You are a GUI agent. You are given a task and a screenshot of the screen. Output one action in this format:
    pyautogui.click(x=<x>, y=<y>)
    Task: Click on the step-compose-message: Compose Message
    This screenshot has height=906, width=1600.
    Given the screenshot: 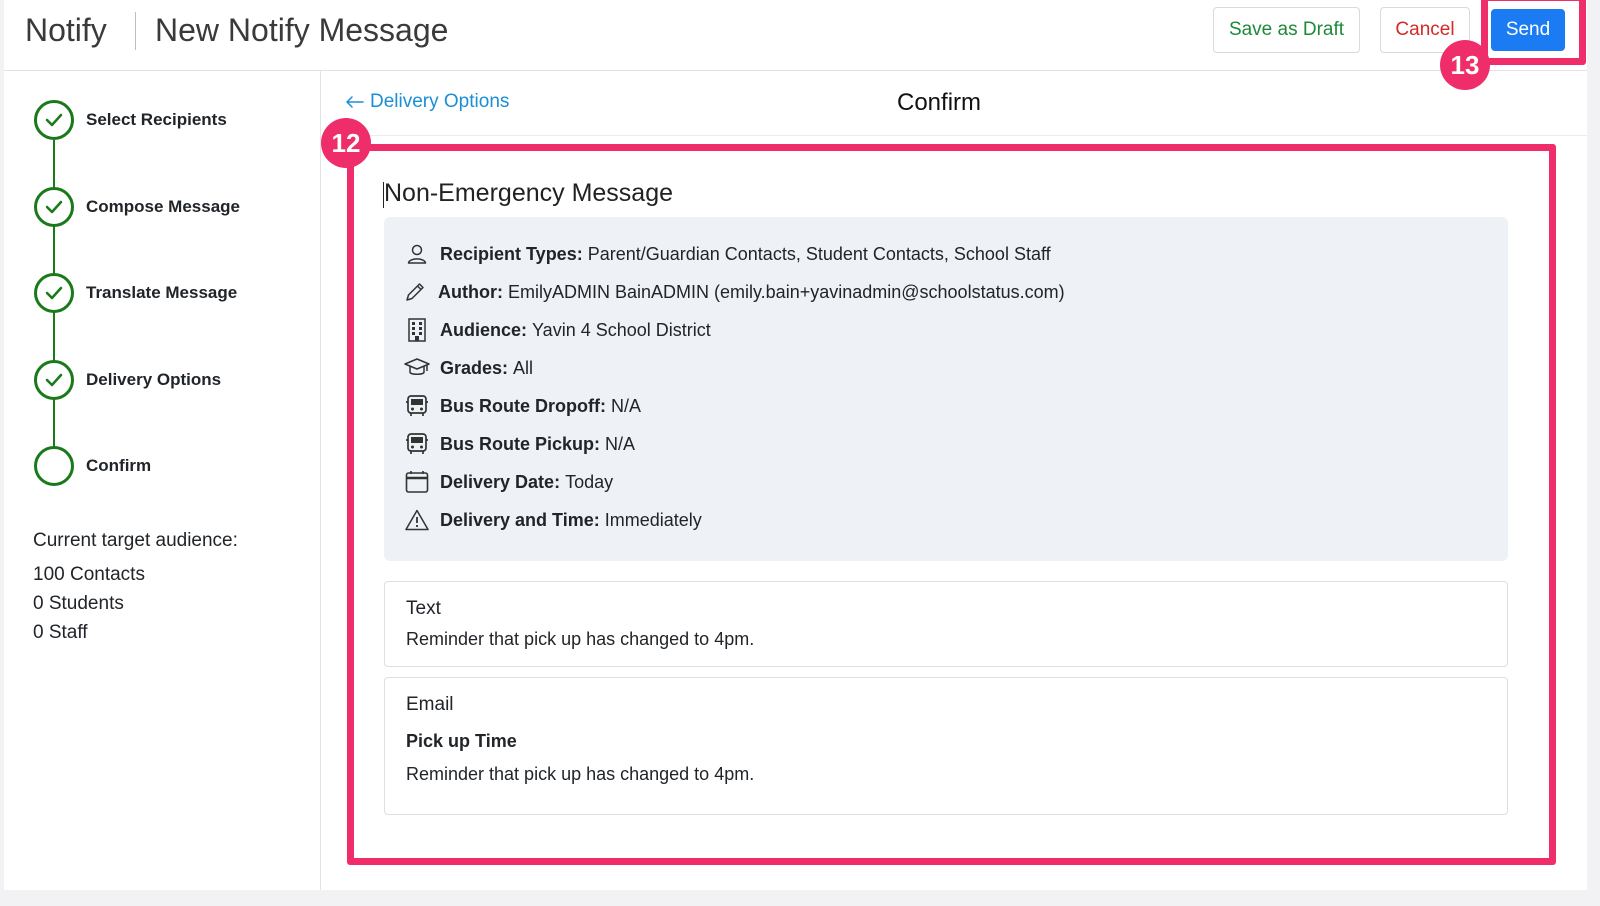 What is the action you would take?
    pyautogui.click(x=137, y=207)
    